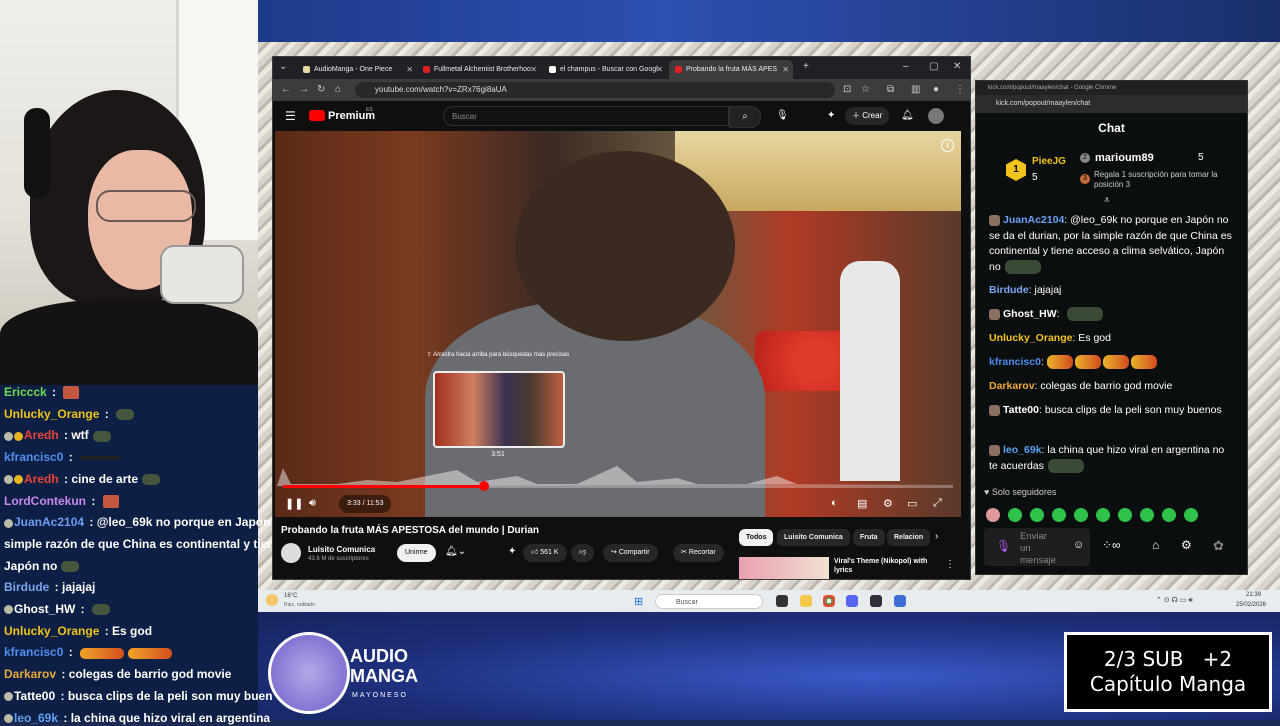 The image size is (1280, 726). What do you see at coordinates (865, 90) in the screenshot?
I see `bookmark-star-icon: ☆` at bounding box center [865, 90].